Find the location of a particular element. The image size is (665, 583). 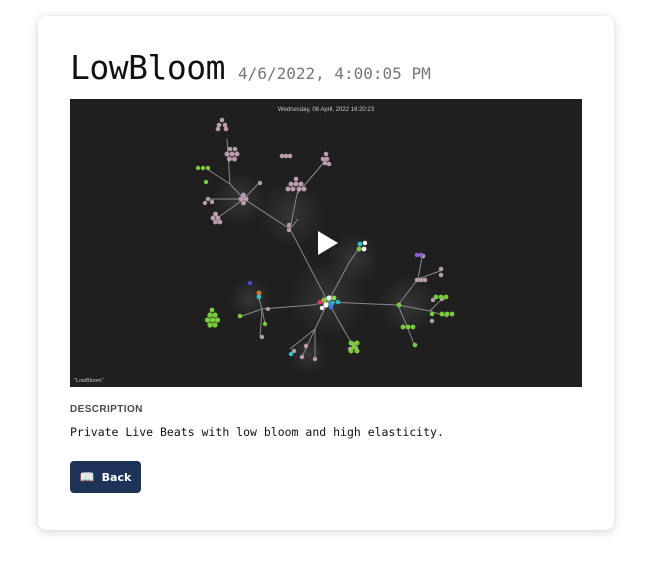

page-title: LowBloom is located at coordinates (147, 67).